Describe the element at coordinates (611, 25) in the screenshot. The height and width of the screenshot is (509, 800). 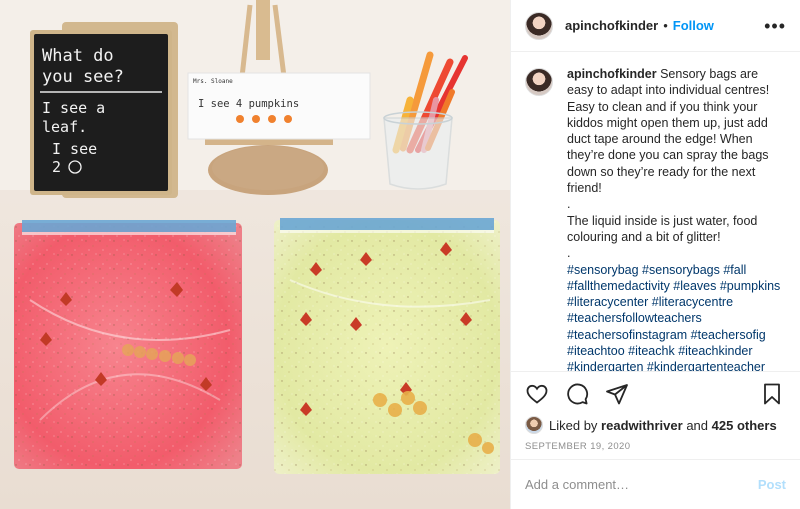
I see `author-username: apinchofkinder` at that location.